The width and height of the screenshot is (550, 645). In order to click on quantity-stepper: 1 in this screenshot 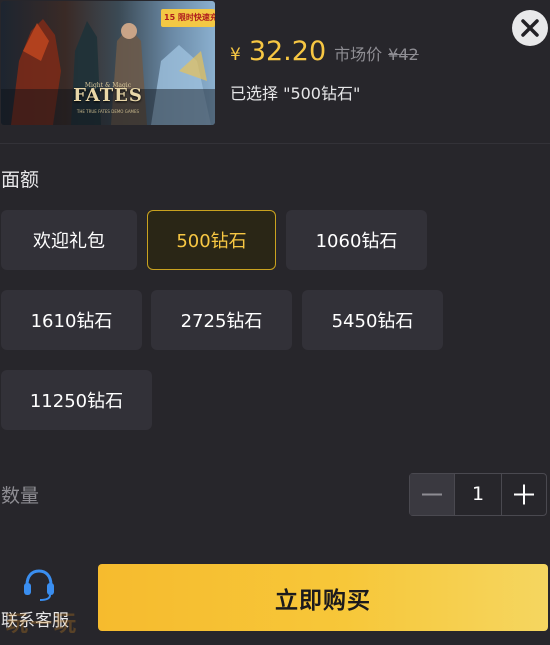, I will do `click(478, 494)`.